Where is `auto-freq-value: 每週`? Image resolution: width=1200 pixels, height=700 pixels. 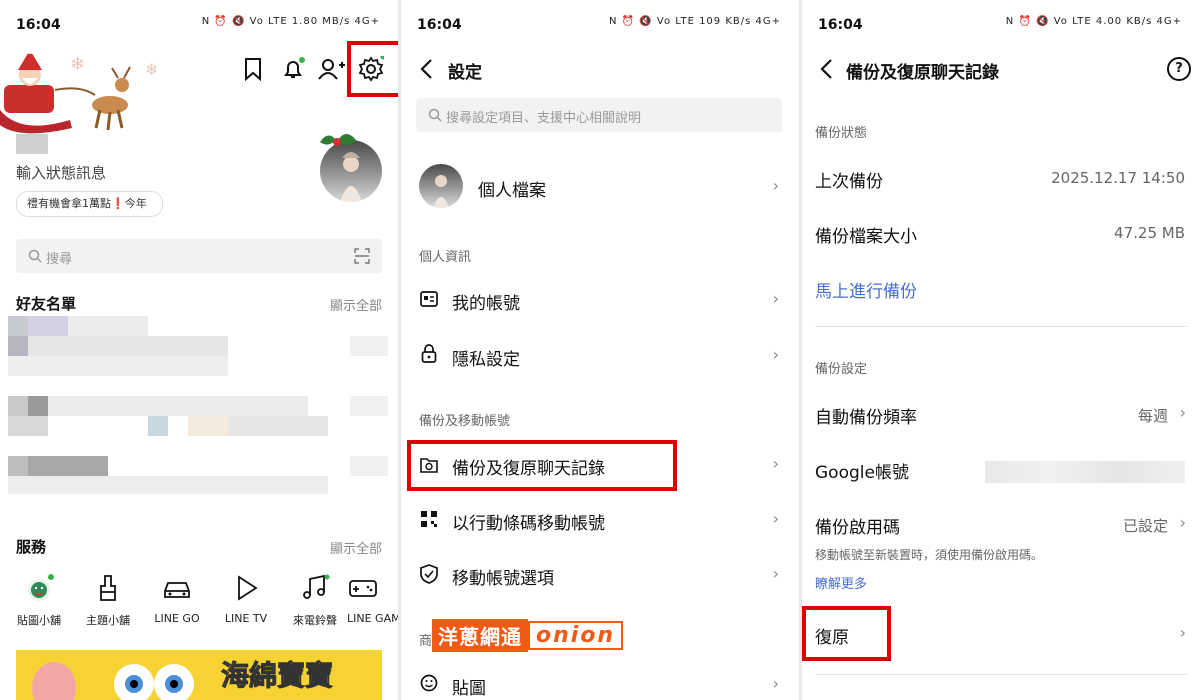
auto-freq-value: 每週 is located at coordinates (1152, 416).